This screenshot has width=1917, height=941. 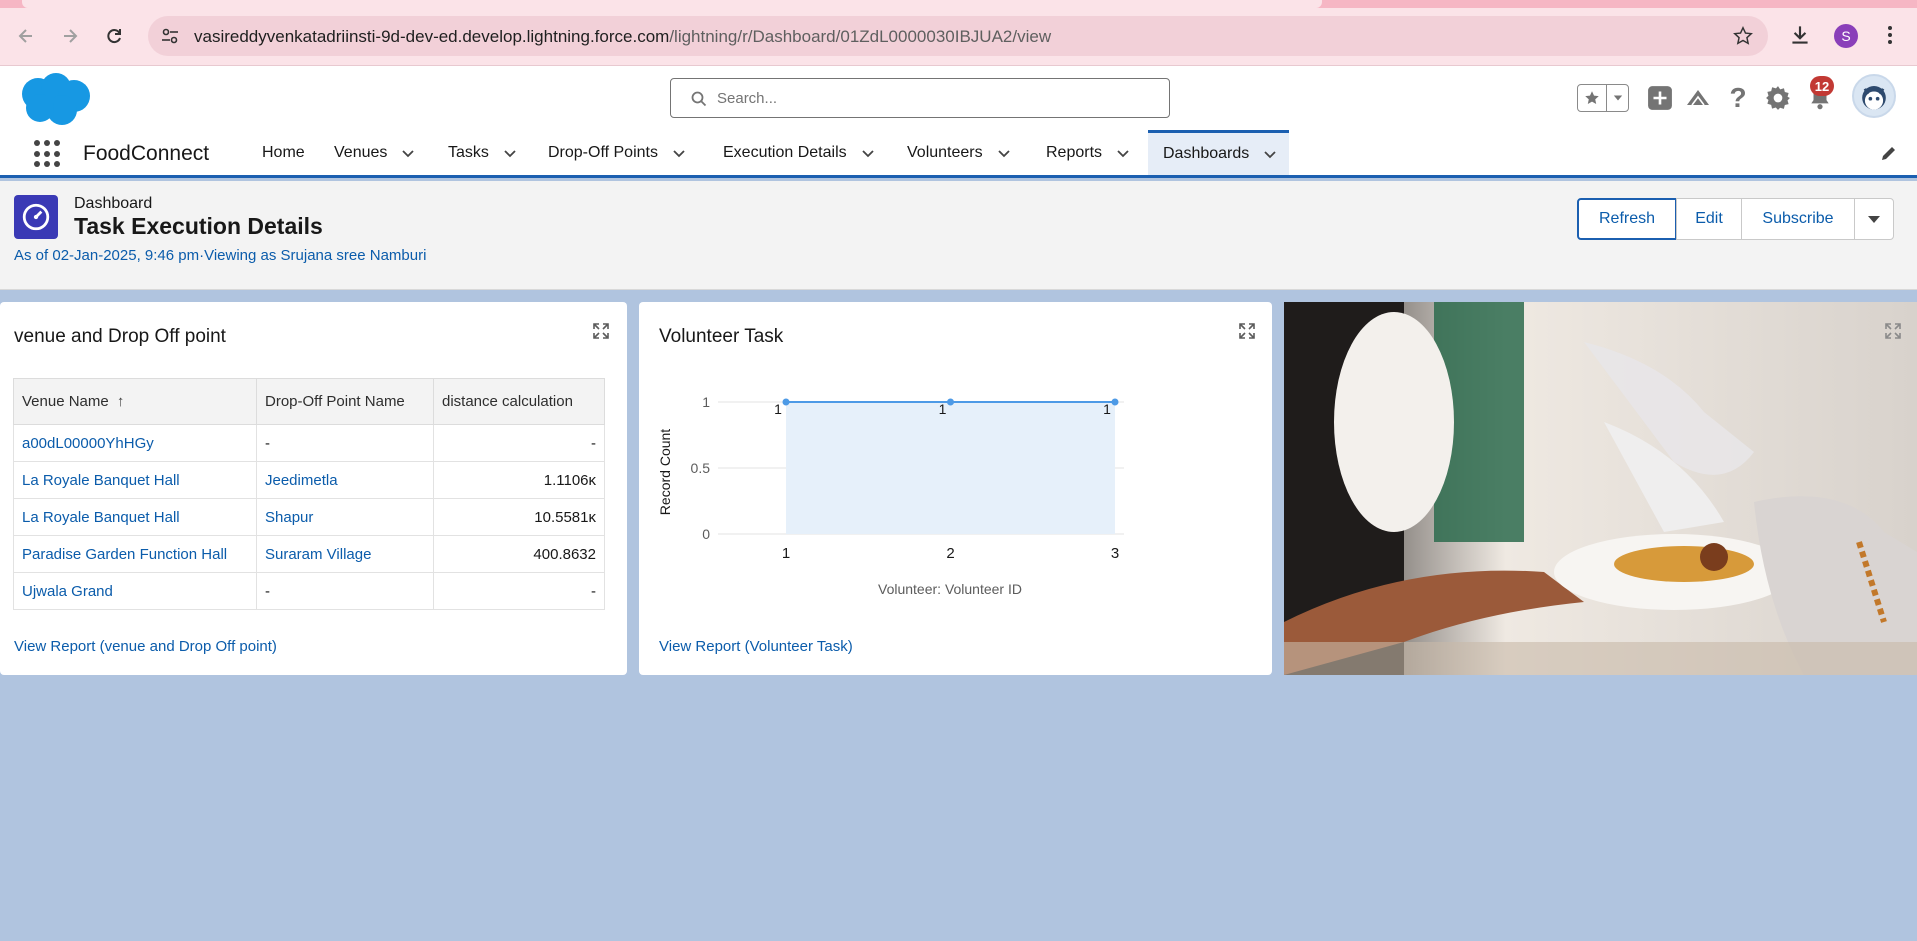 I want to click on tab-strip, so click(x=958, y=4).